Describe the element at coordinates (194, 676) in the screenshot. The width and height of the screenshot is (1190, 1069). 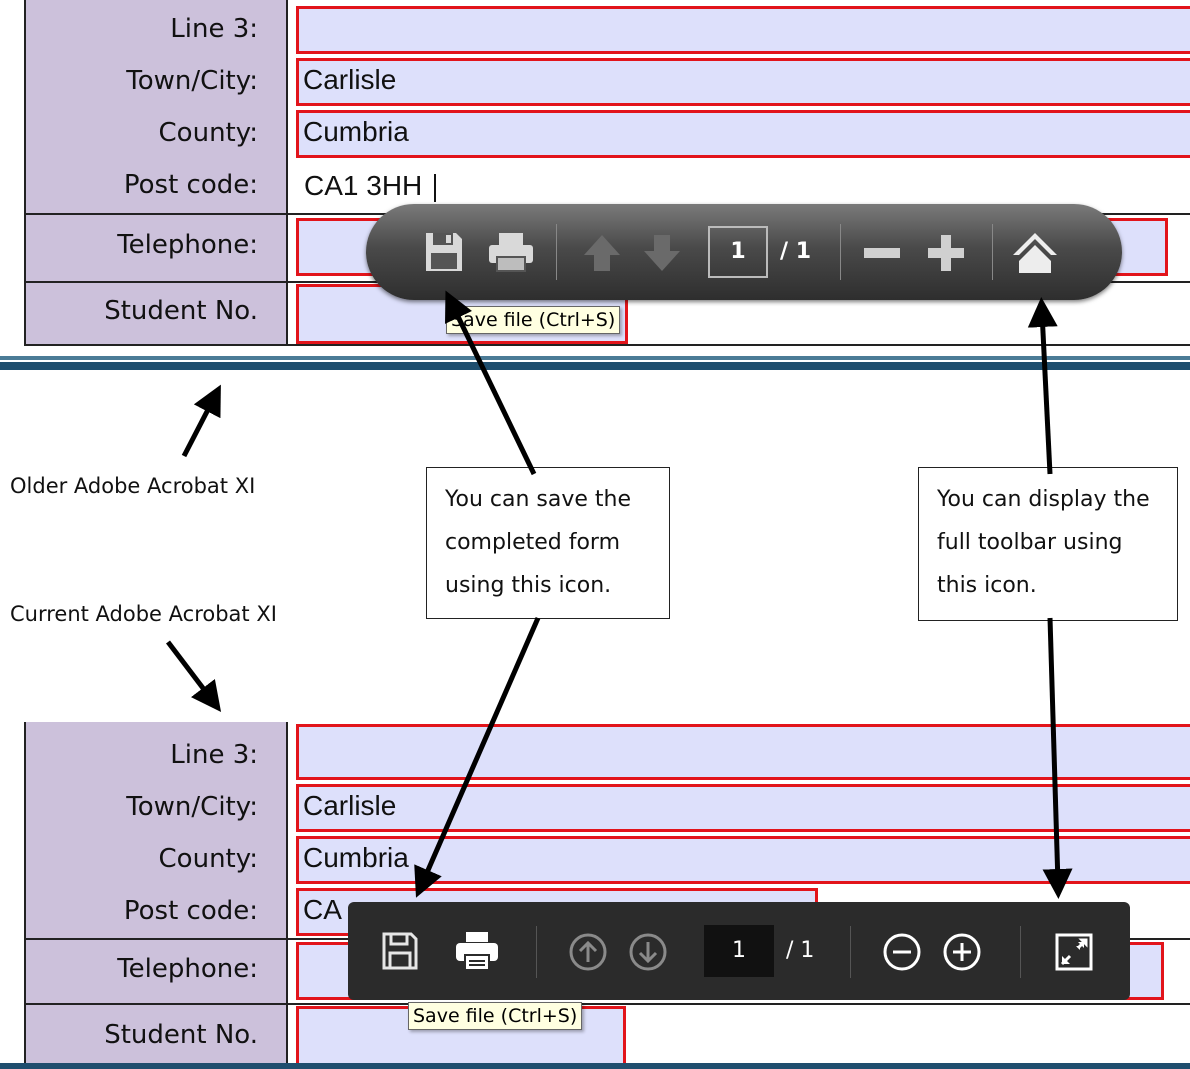
I see `arrow-current-caption` at that location.